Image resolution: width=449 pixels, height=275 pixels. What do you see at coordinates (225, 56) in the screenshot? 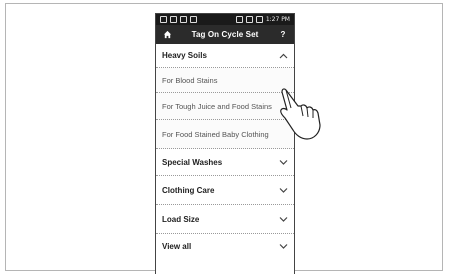
I see `section-heavy-soils: Heavy Soils` at bounding box center [225, 56].